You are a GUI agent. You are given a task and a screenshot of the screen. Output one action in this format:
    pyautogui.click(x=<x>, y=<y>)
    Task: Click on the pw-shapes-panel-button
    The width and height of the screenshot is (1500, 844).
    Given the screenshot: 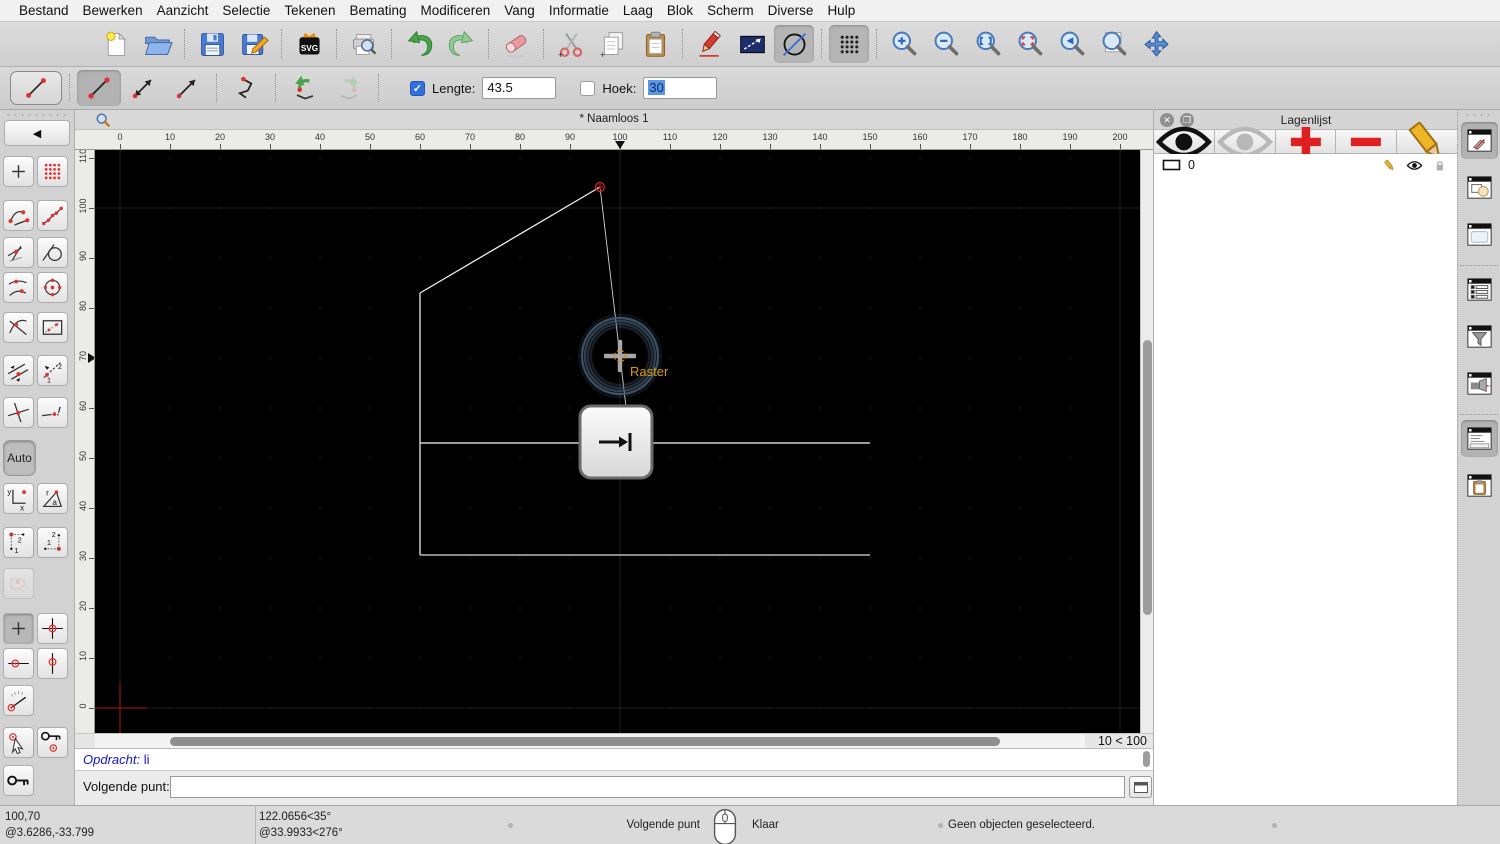 What is the action you would take?
    pyautogui.click(x=1479, y=187)
    